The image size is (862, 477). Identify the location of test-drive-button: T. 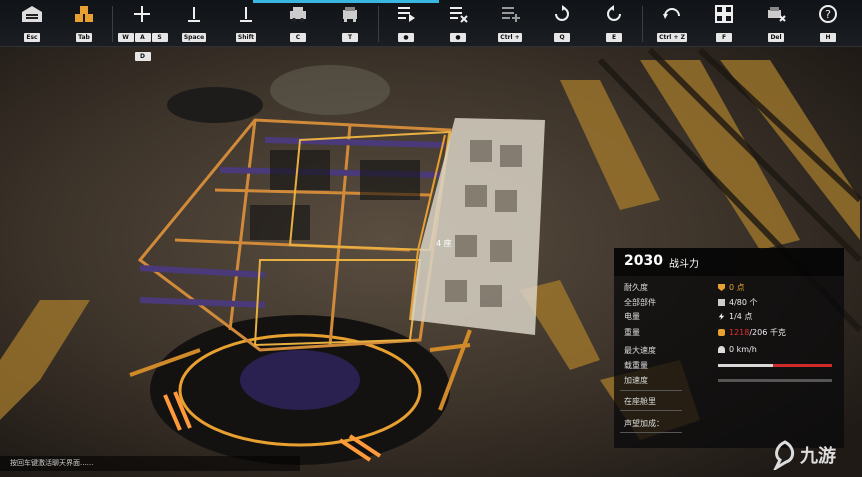
(350, 24).